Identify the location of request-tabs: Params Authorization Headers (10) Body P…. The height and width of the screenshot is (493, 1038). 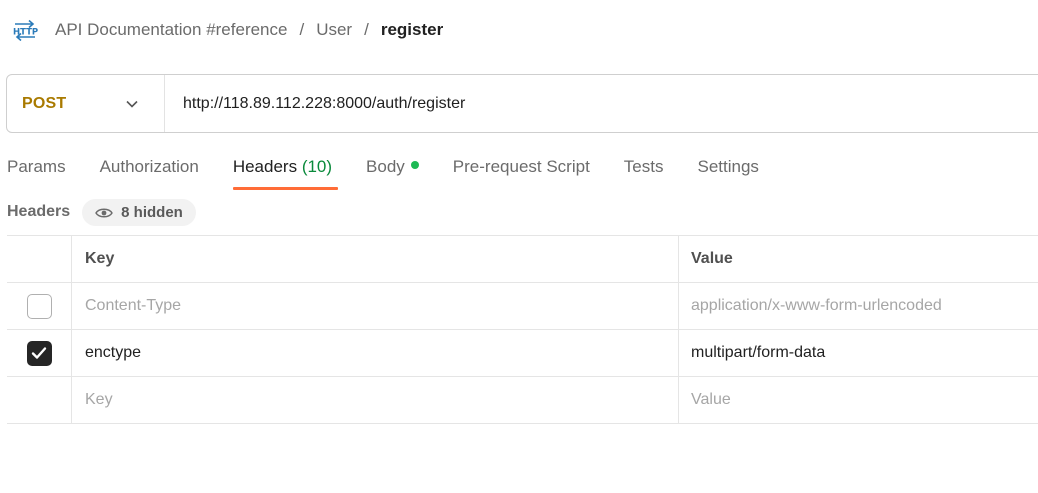
(400, 171).